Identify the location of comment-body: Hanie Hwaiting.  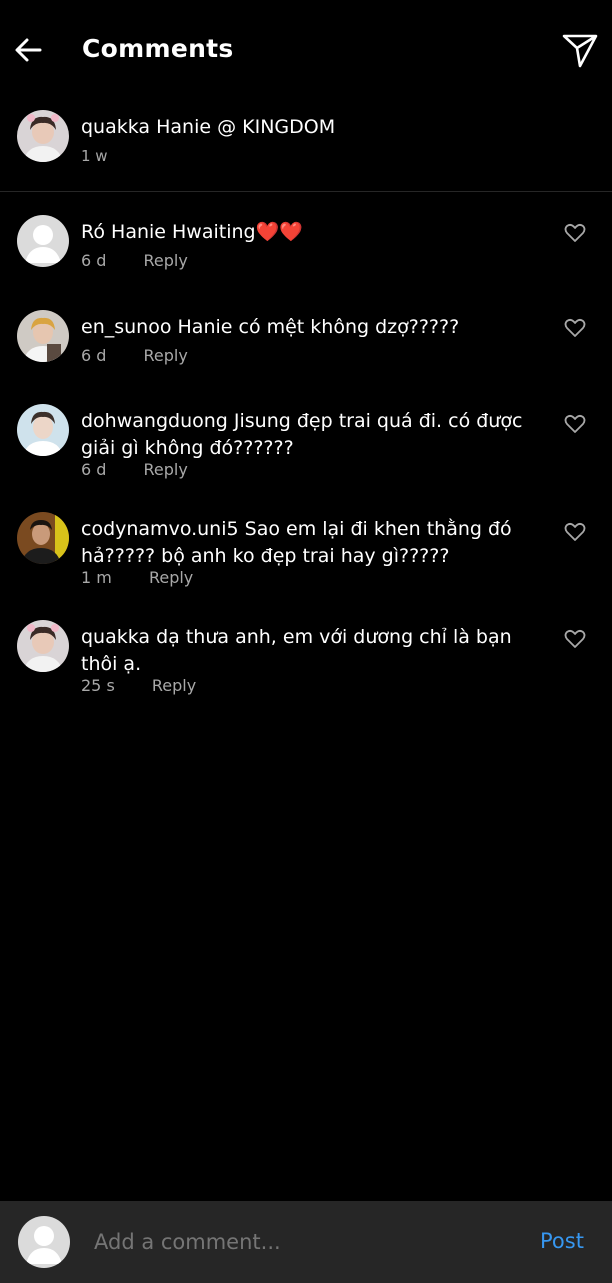
(183, 232).